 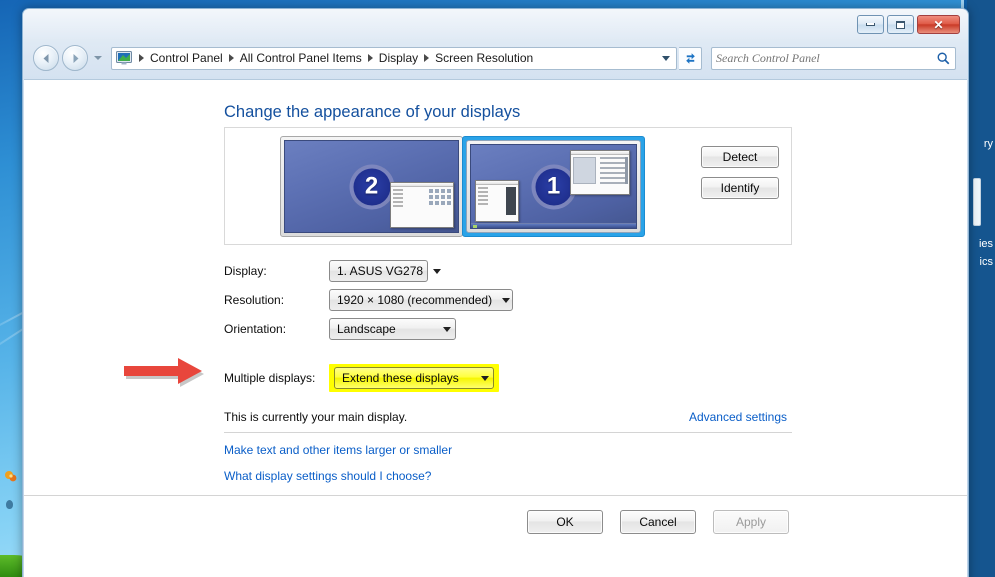 I want to click on display-arrangement-panel: 2 1 Detect Identify, so click(x=508, y=186).